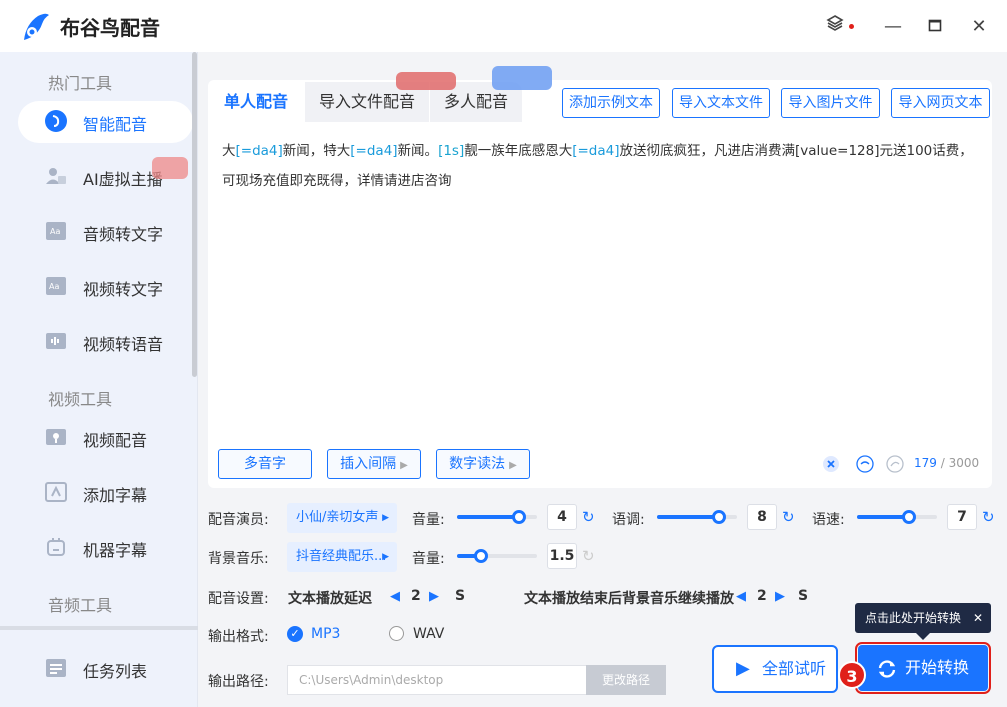 This screenshot has width=1007, height=707. Describe the element at coordinates (562, 517) in the screenshot. I see `volume-value: 4` at that location.